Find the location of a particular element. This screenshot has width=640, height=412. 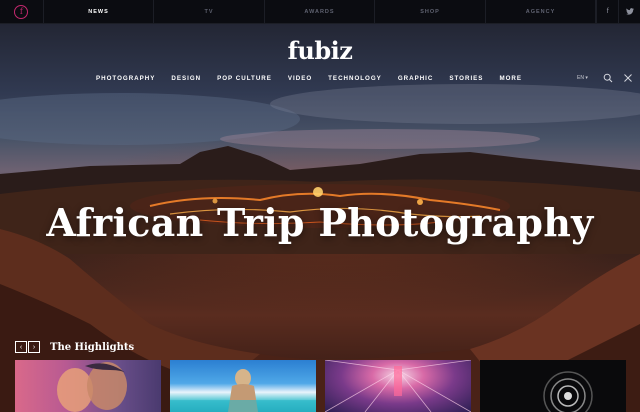

eye-spiral-image is located at coordinates (568, 391).